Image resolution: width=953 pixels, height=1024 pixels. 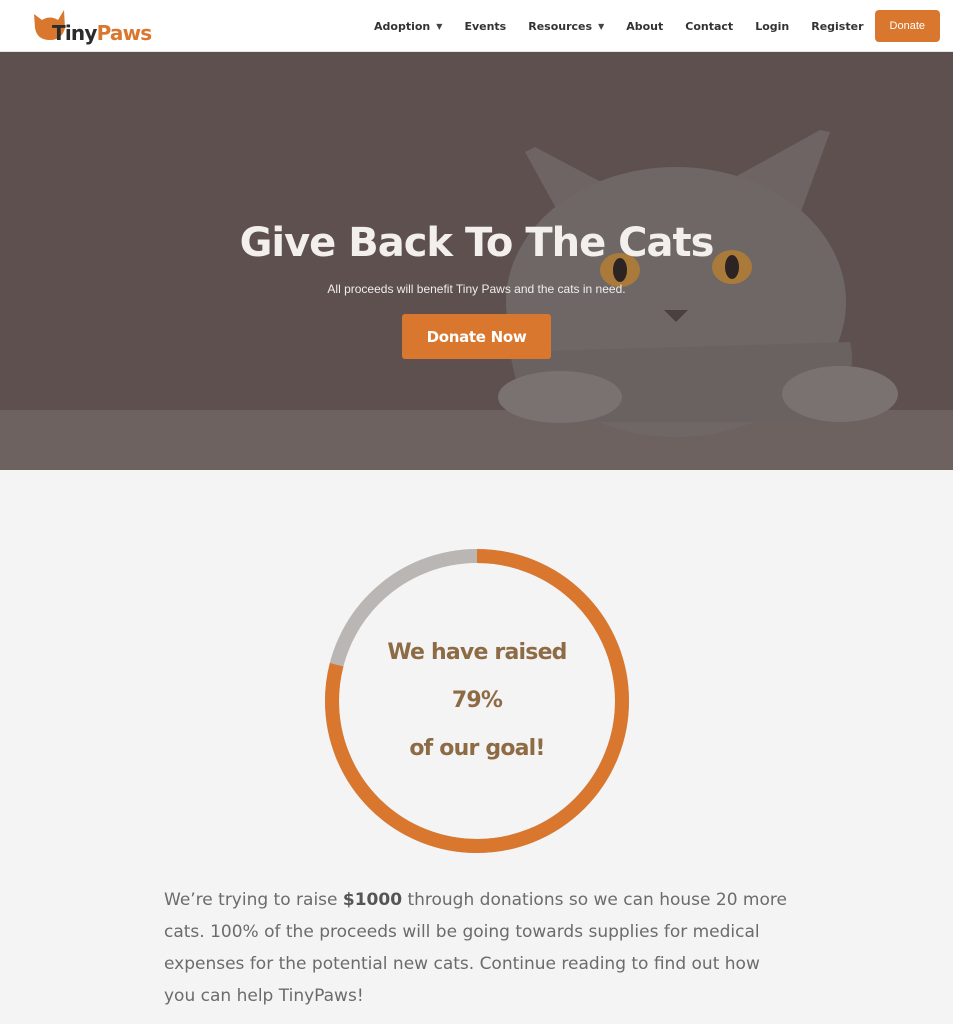 What do you see at coordinates (907, 26) in the screenshot?
I see `donate-button: Donate` at bounding box center [907, 26].